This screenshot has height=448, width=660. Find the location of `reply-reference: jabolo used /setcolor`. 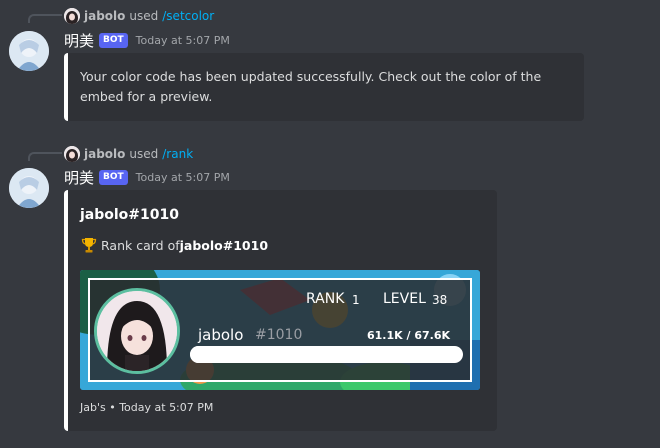

reply-reference: jabolo used /setcolor is located at coordinates (139, 16).